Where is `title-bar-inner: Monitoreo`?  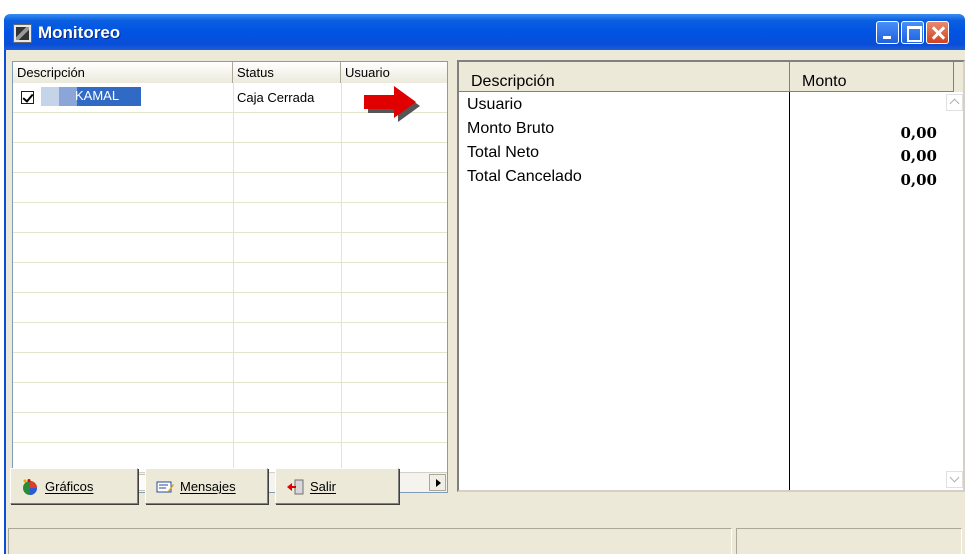 title-bar-inner: Monitoreo is located at coordinates (484, 32).